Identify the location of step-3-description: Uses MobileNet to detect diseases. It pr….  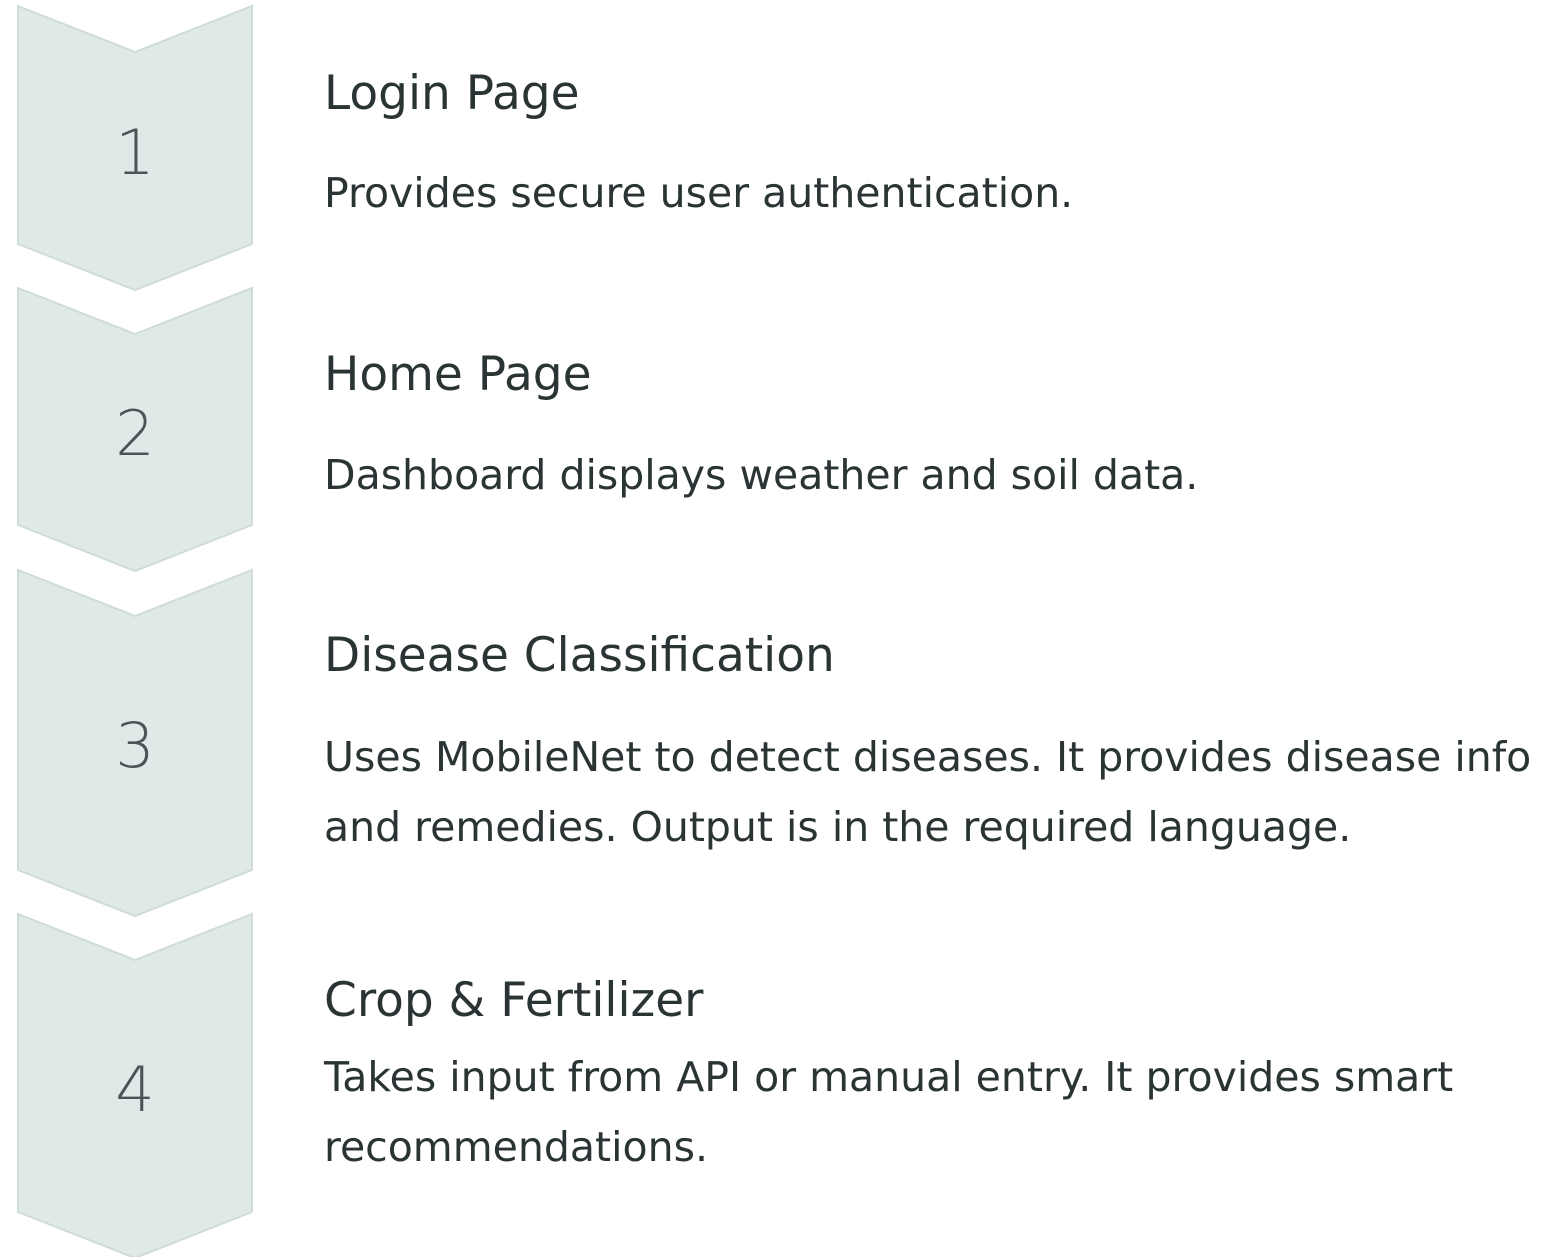
(928, 792).